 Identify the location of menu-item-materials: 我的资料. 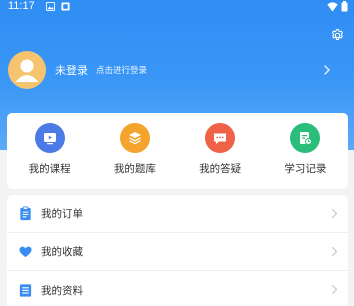
(177, 288).